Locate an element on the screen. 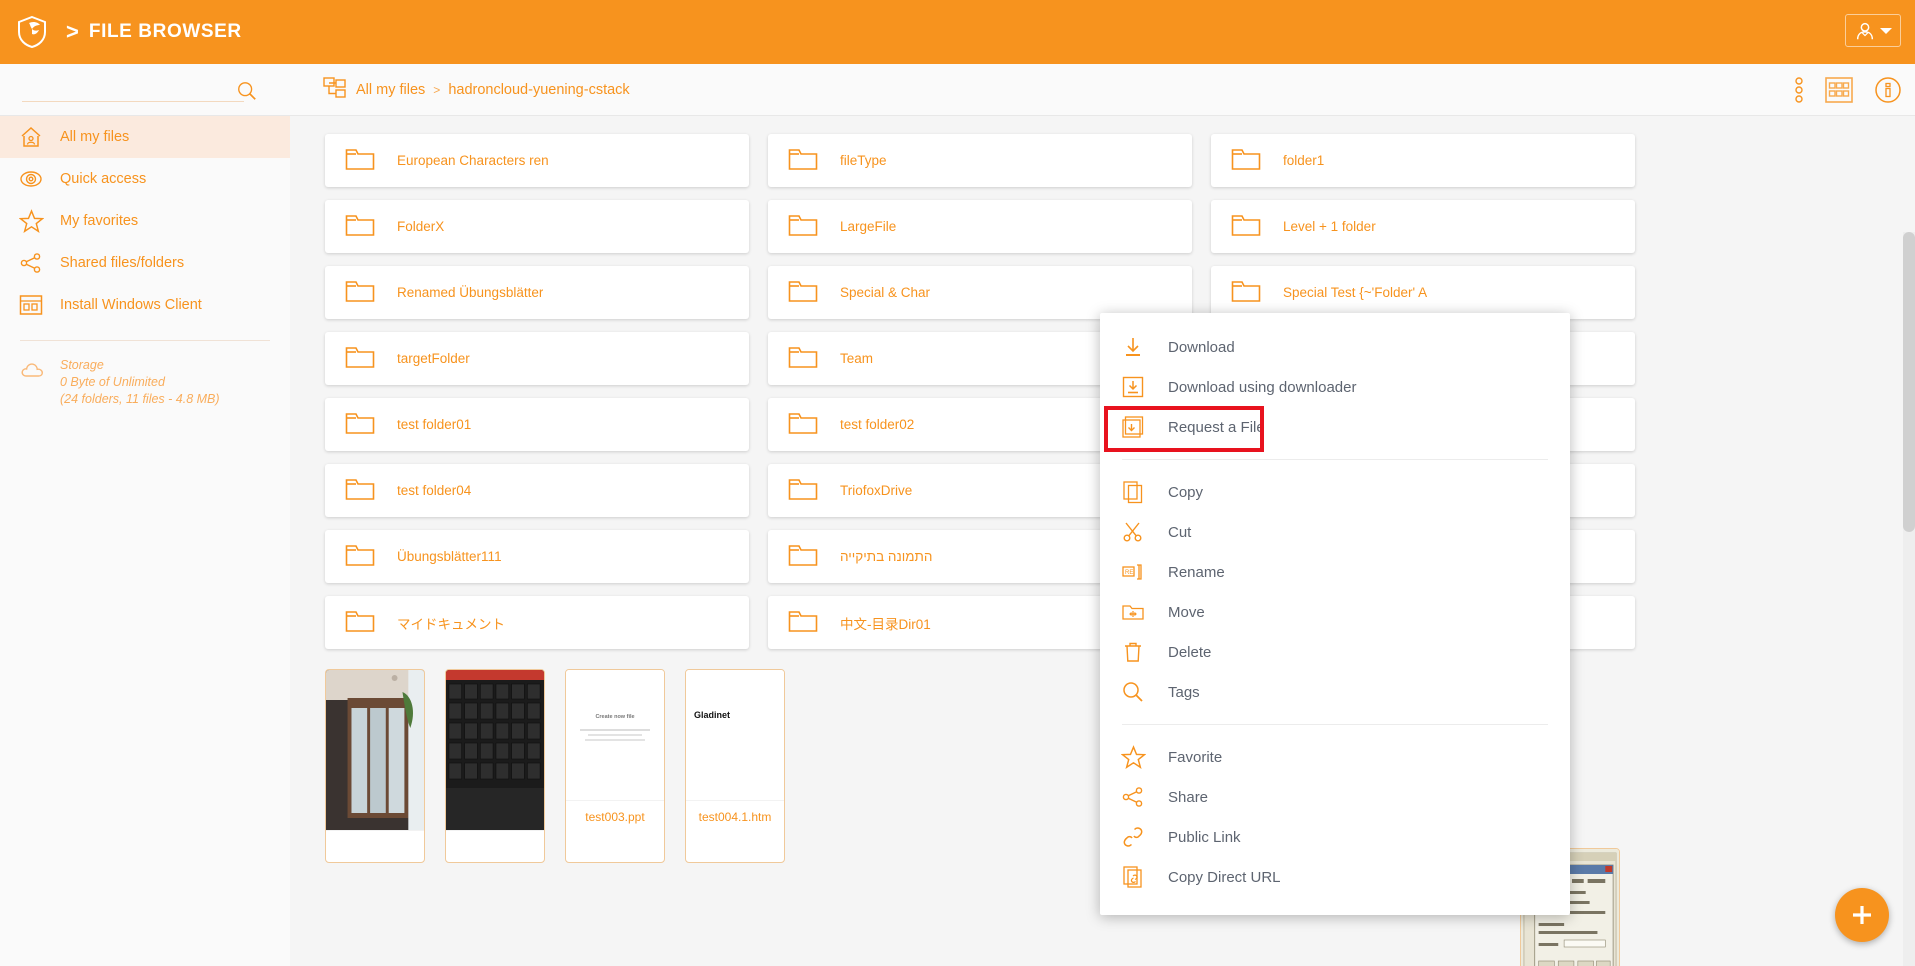 The image size is (1915, 966). context-menu-item-copy: Copy is located at coordinates (1335, 492).